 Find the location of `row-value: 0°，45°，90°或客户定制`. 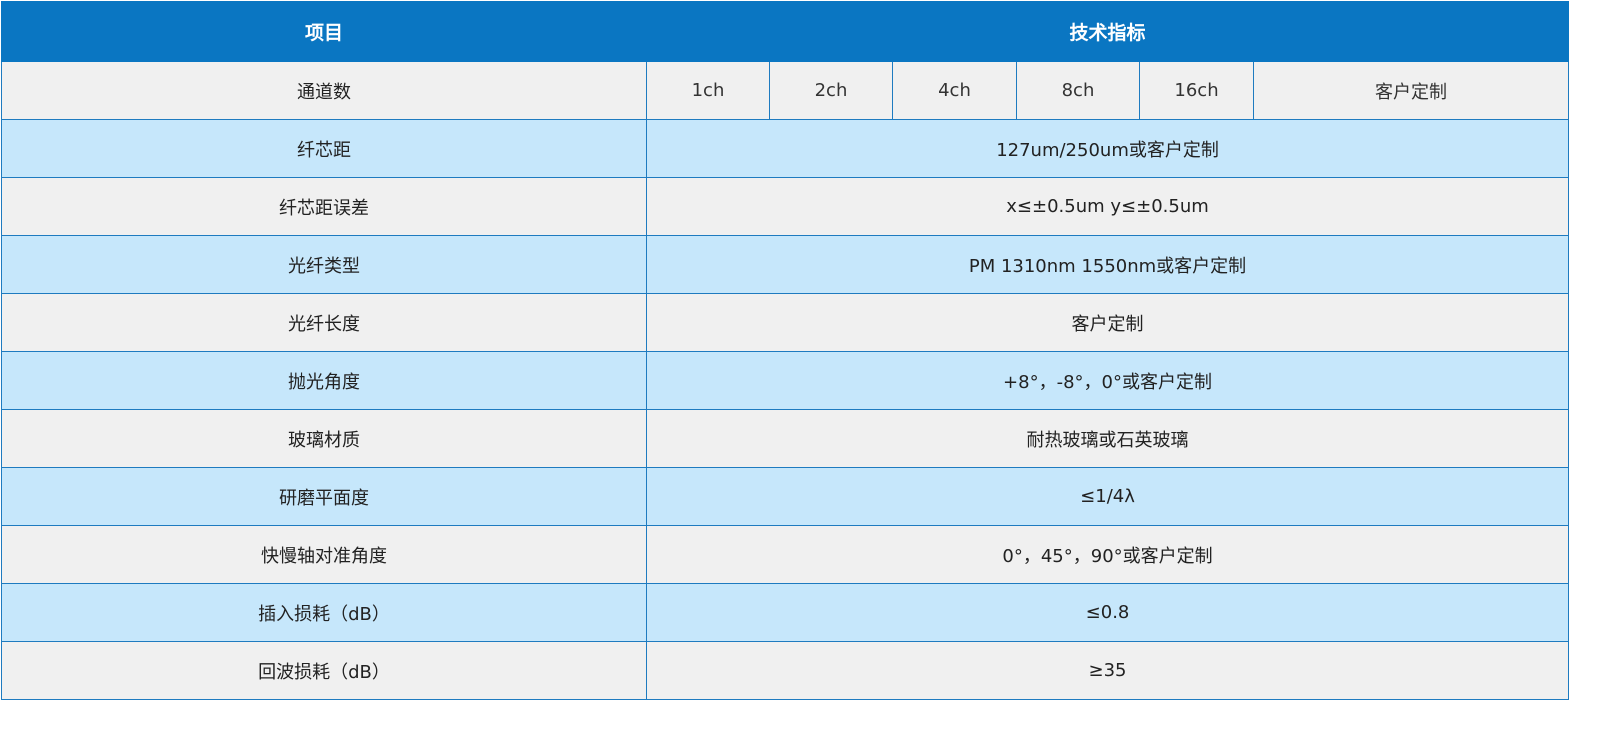

row-value: 0°，45°，90°或客户定制 is located at coordinates (1107, 554).